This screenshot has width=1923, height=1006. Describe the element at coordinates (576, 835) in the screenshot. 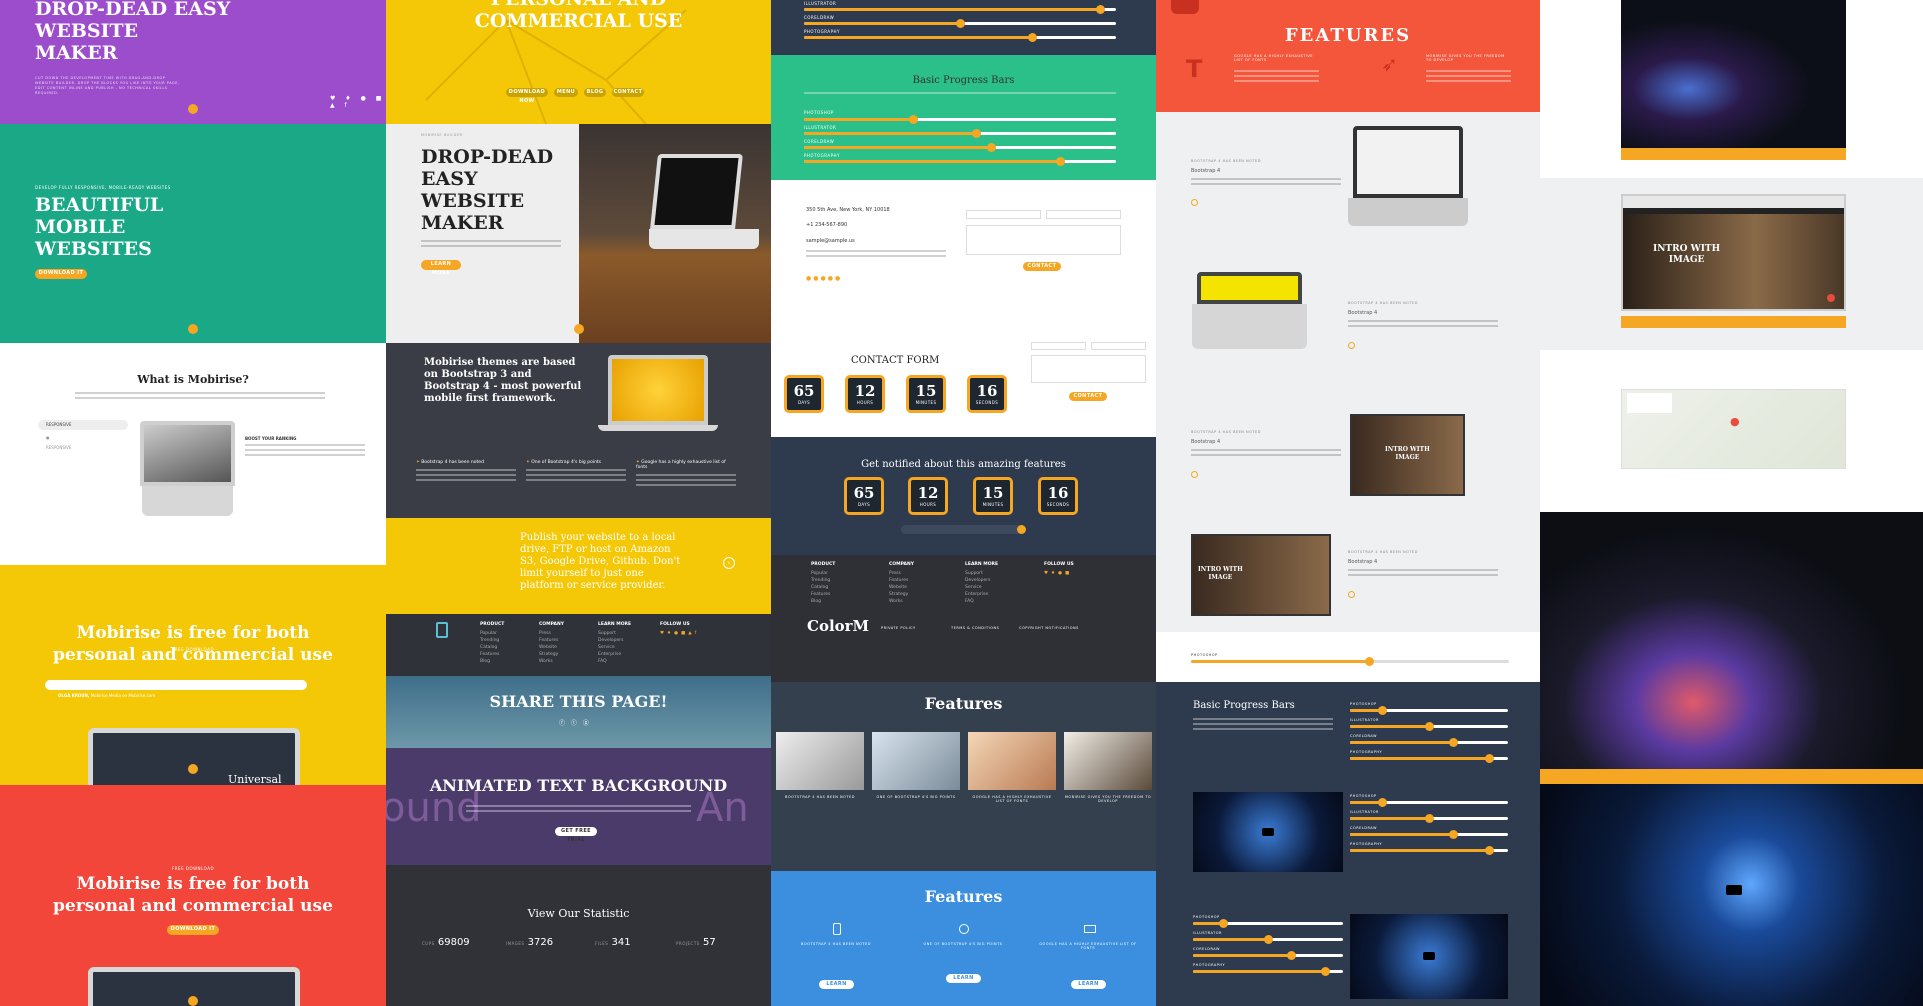

I see `free-trial-button: GET FREE TRIAL` at that location.